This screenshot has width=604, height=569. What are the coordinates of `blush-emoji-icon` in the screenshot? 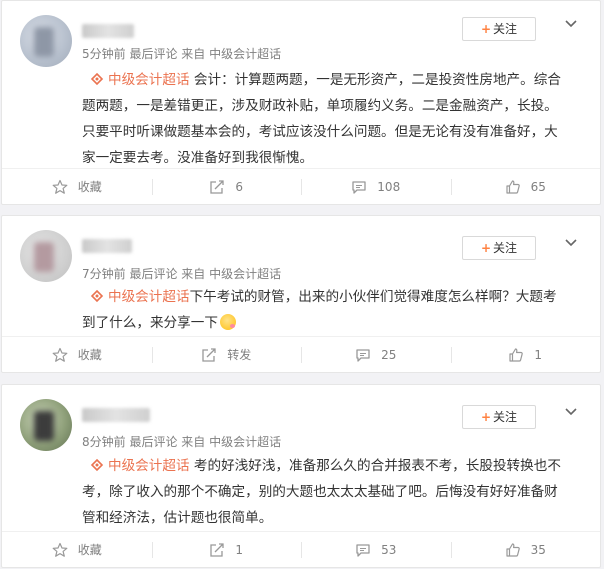 It's located at (227, 322).